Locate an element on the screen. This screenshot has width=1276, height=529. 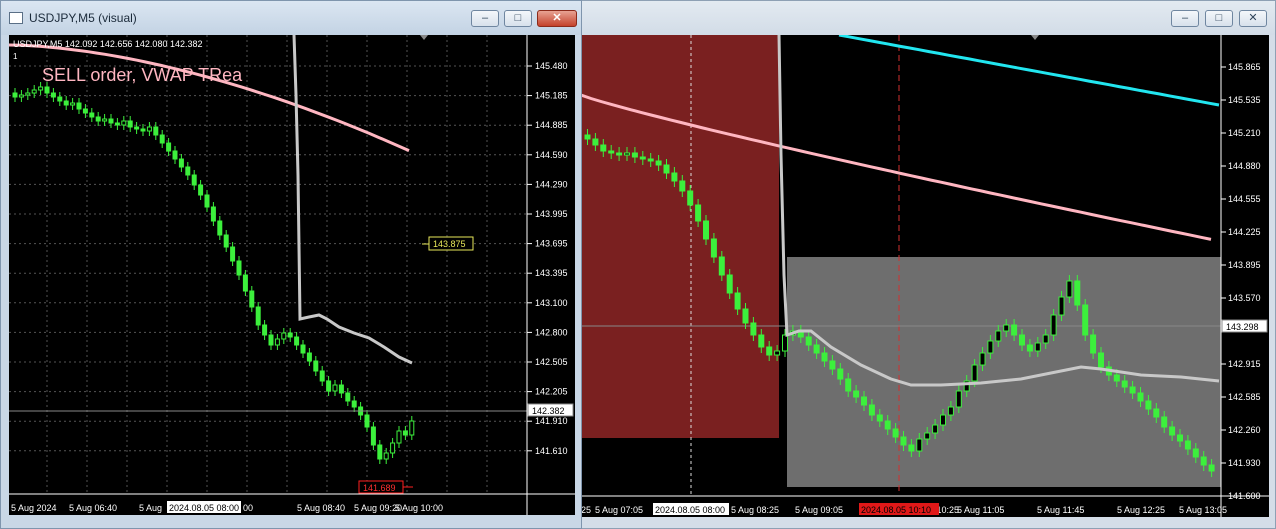
time-tick-label: 5 Aug is located at coordinates (150, 508).